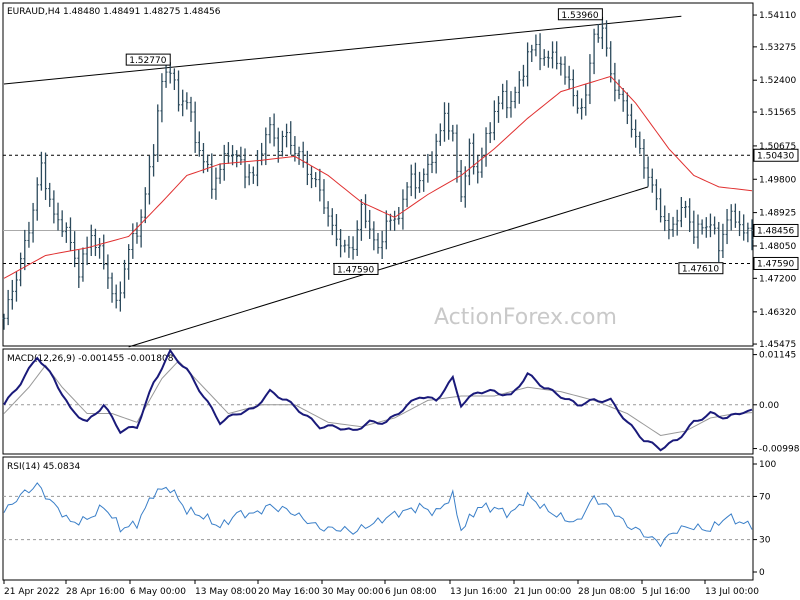 The image size is (800, 600). I want to click on x-axis-tick-label: 21 Jun 00:00, so click(542, 592).